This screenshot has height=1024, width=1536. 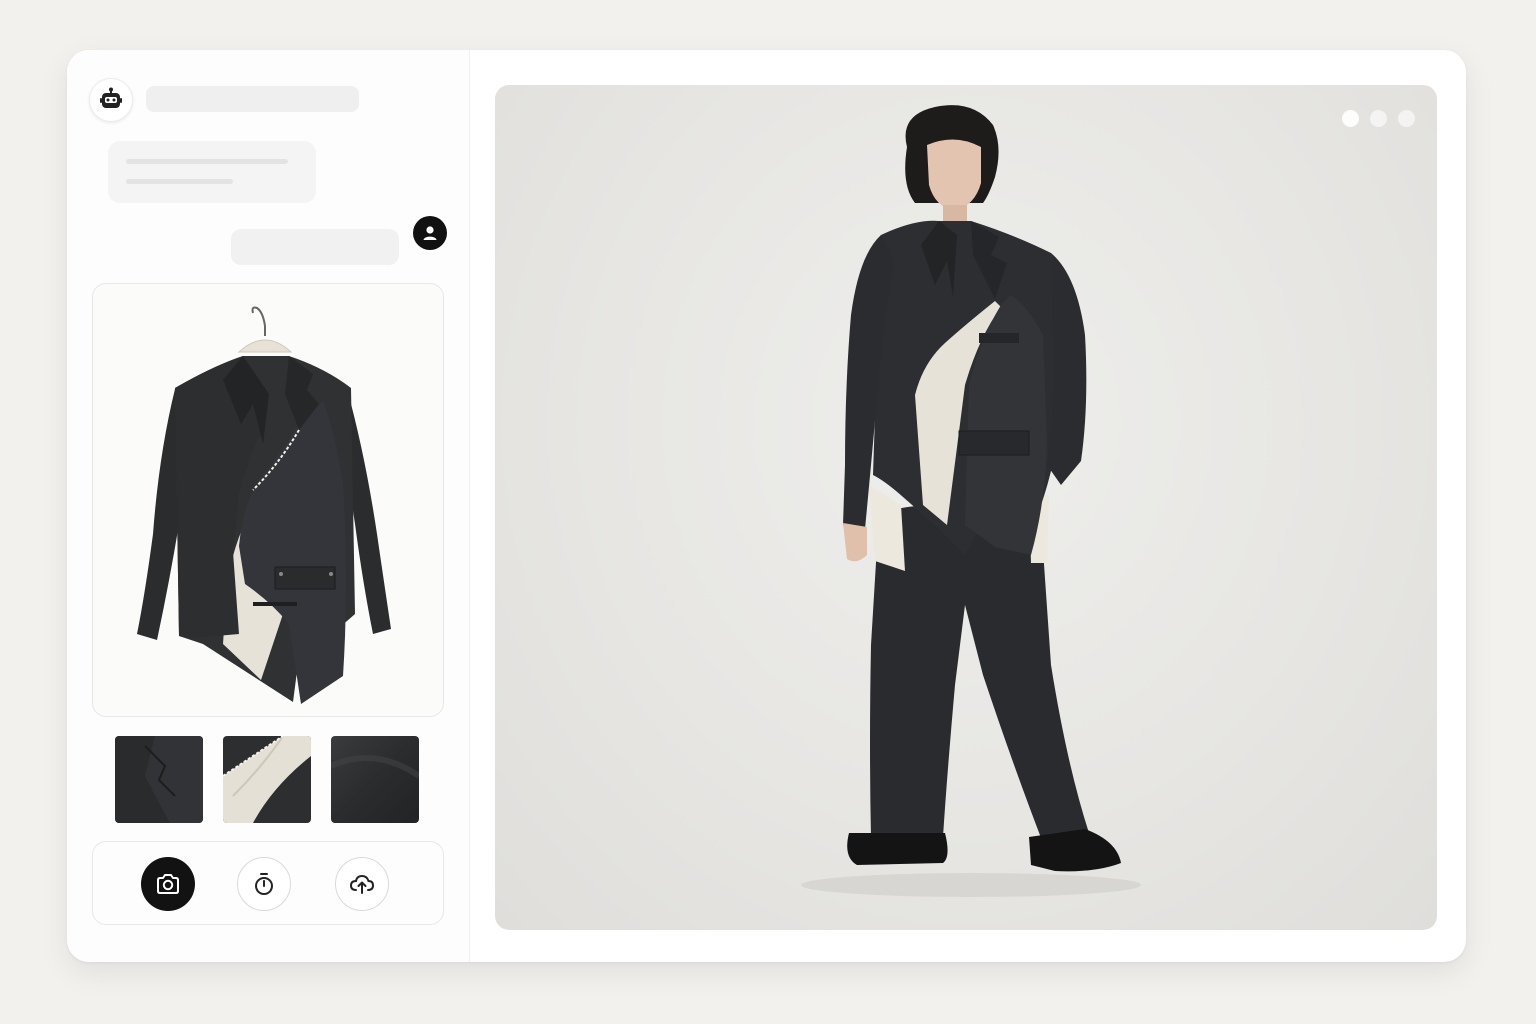 I want to click on thumbnail-lining-detail, so click(x=267, y=779).